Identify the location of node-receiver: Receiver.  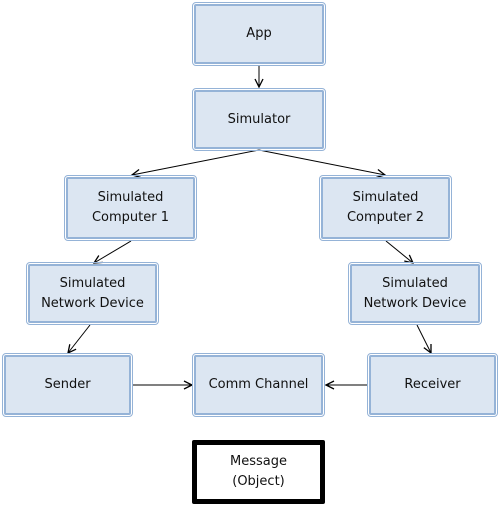
(432, 385).